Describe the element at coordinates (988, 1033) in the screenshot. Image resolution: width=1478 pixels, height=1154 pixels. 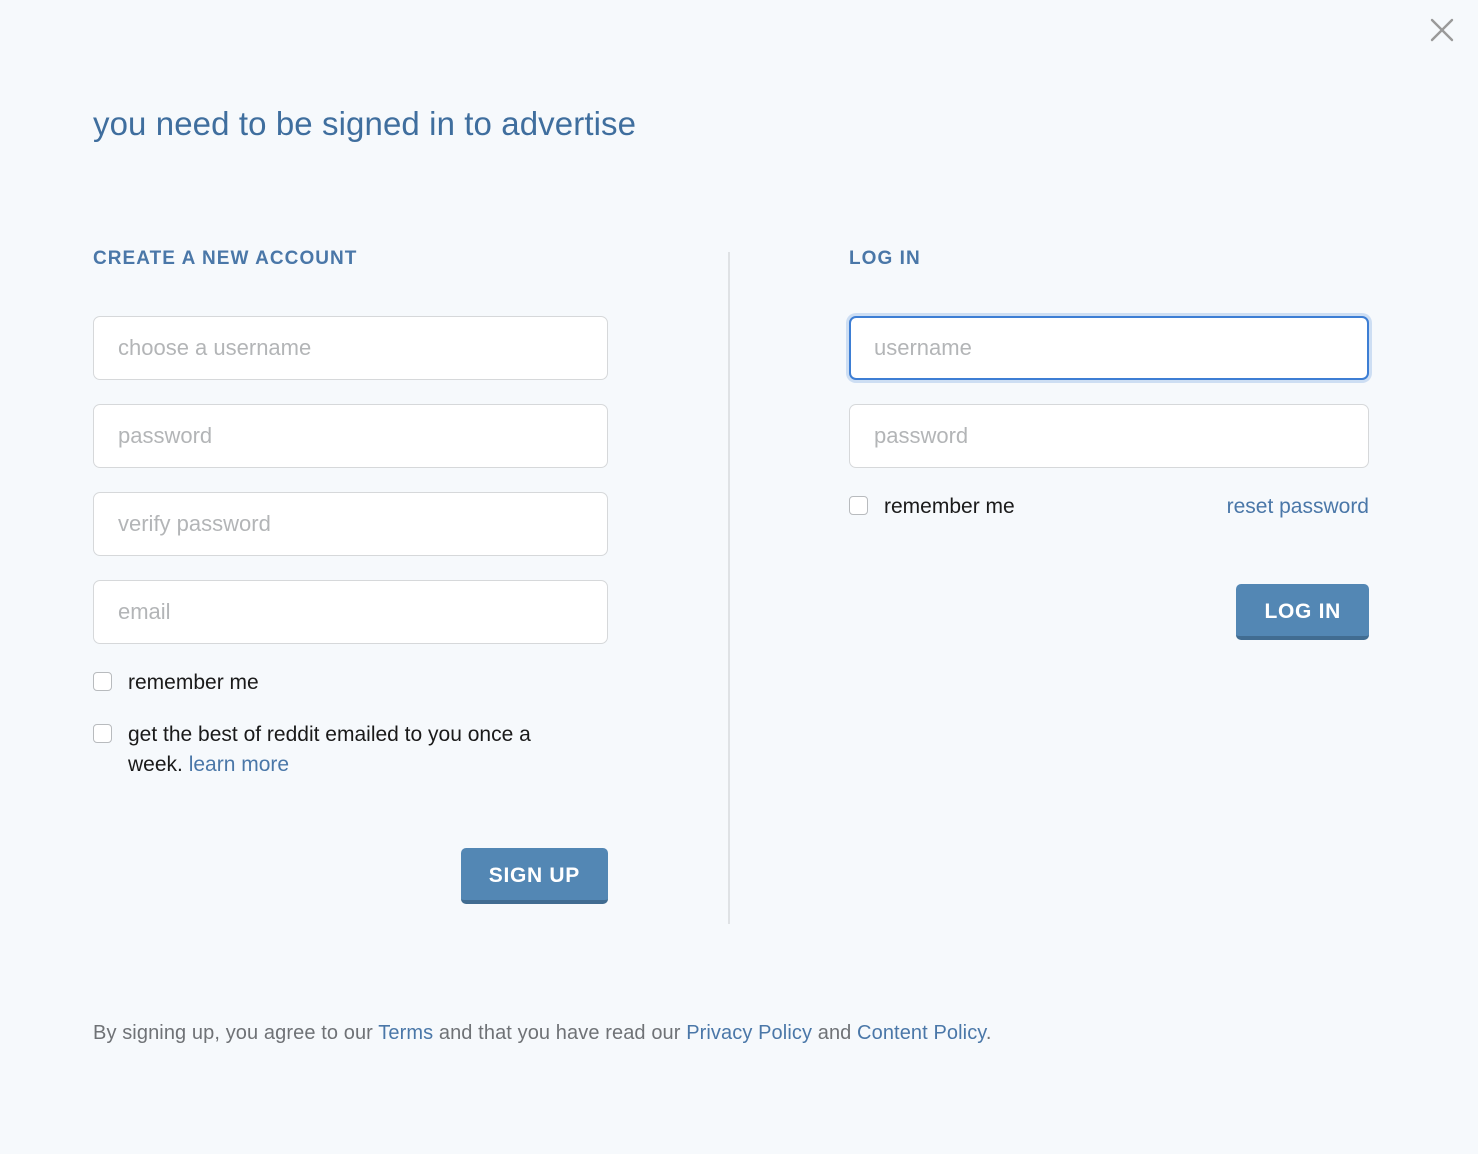
I see `legal-suffix: .` at that location.